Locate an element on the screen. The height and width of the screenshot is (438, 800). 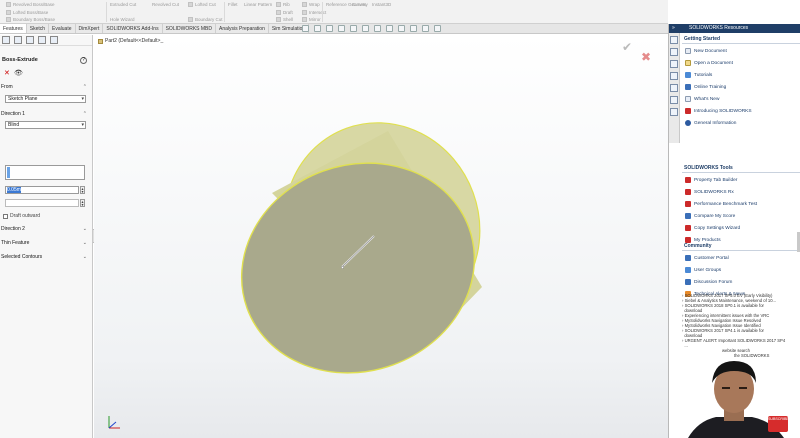
display-manager-icon is located at coordinates (54, 40).